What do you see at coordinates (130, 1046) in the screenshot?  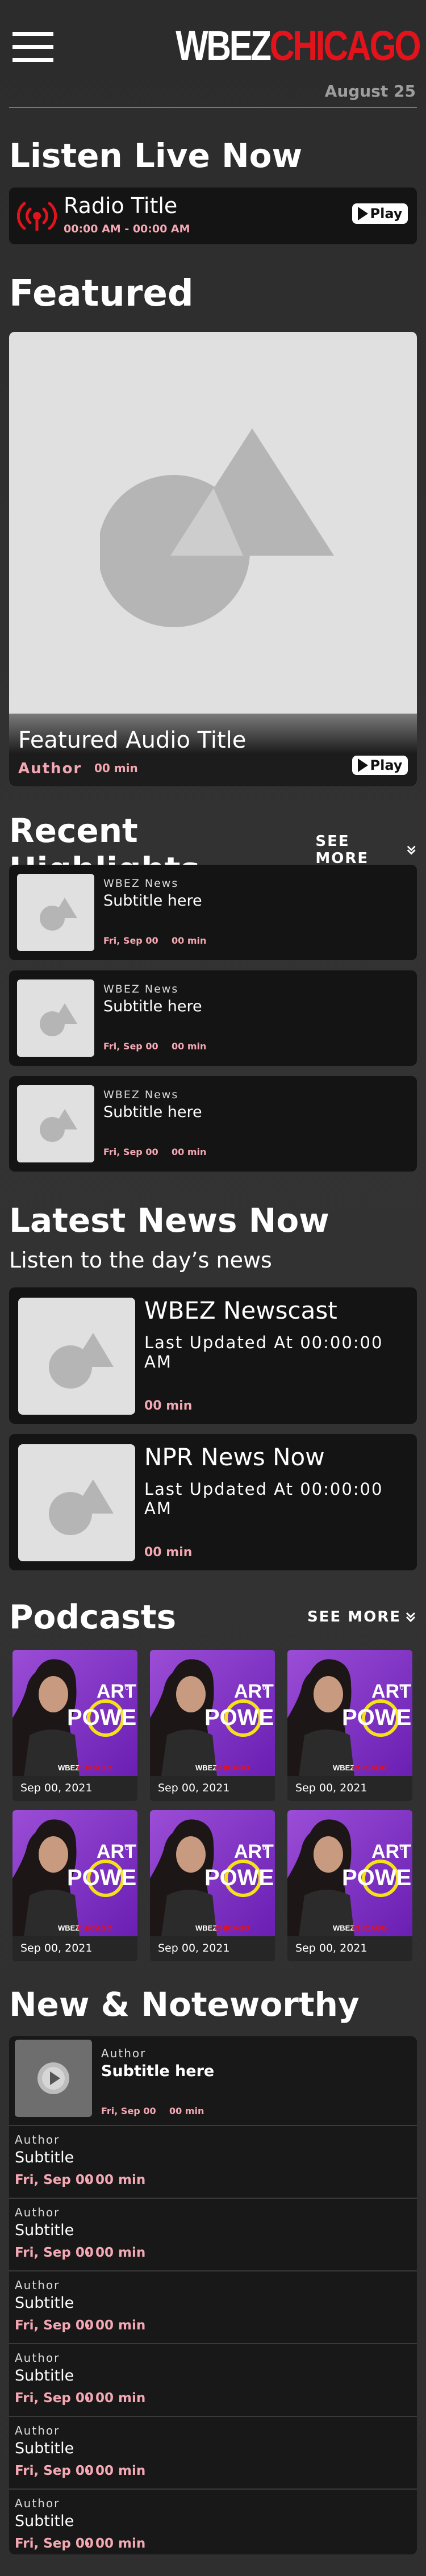 I see `highlight-date: Fri, Sep 00` at bounding box center [130, 1046].